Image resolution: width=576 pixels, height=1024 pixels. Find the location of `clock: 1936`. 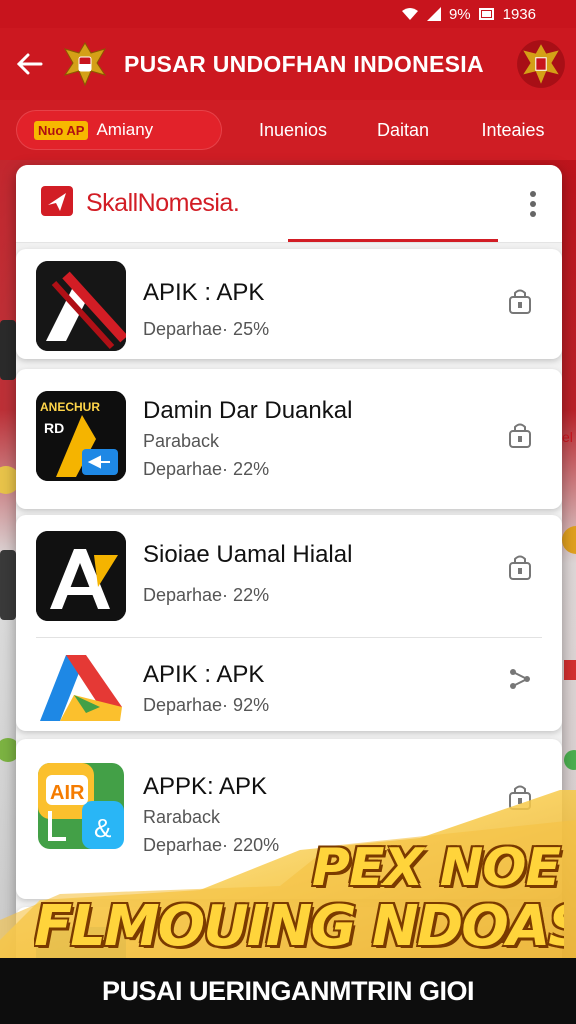

clock: 1936 is located at coordinates (519, 14).